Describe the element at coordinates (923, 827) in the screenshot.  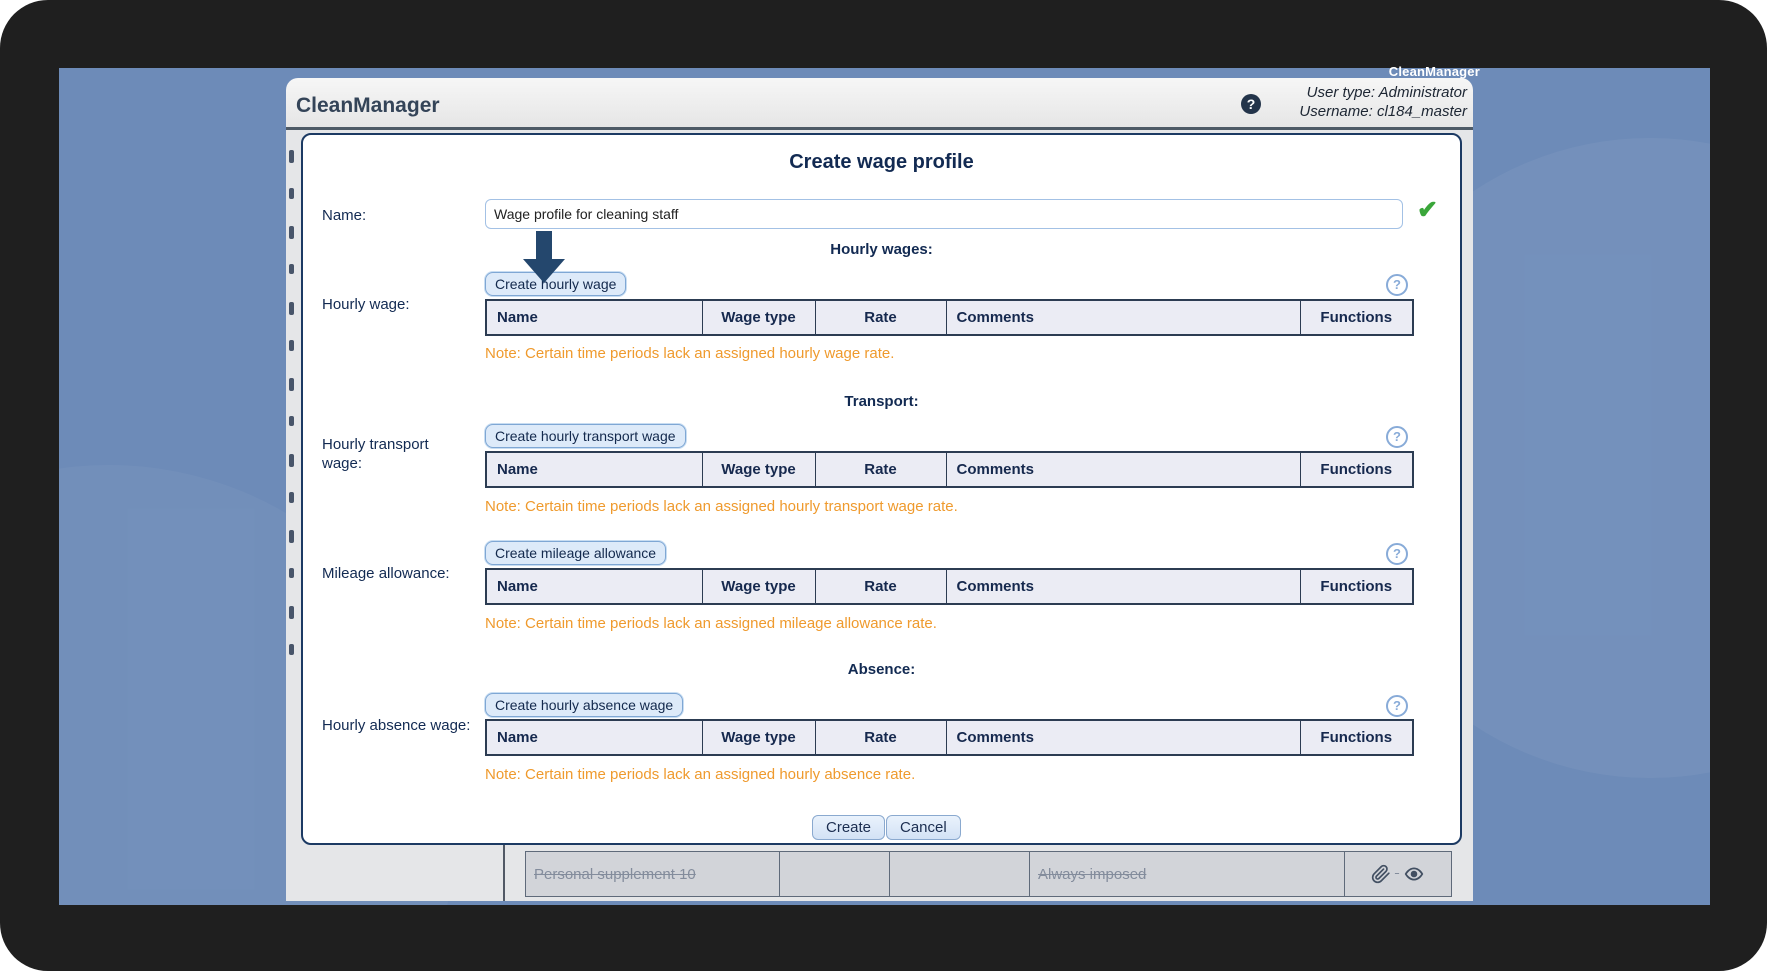
I see `cancel-button: Cancel` at that location.